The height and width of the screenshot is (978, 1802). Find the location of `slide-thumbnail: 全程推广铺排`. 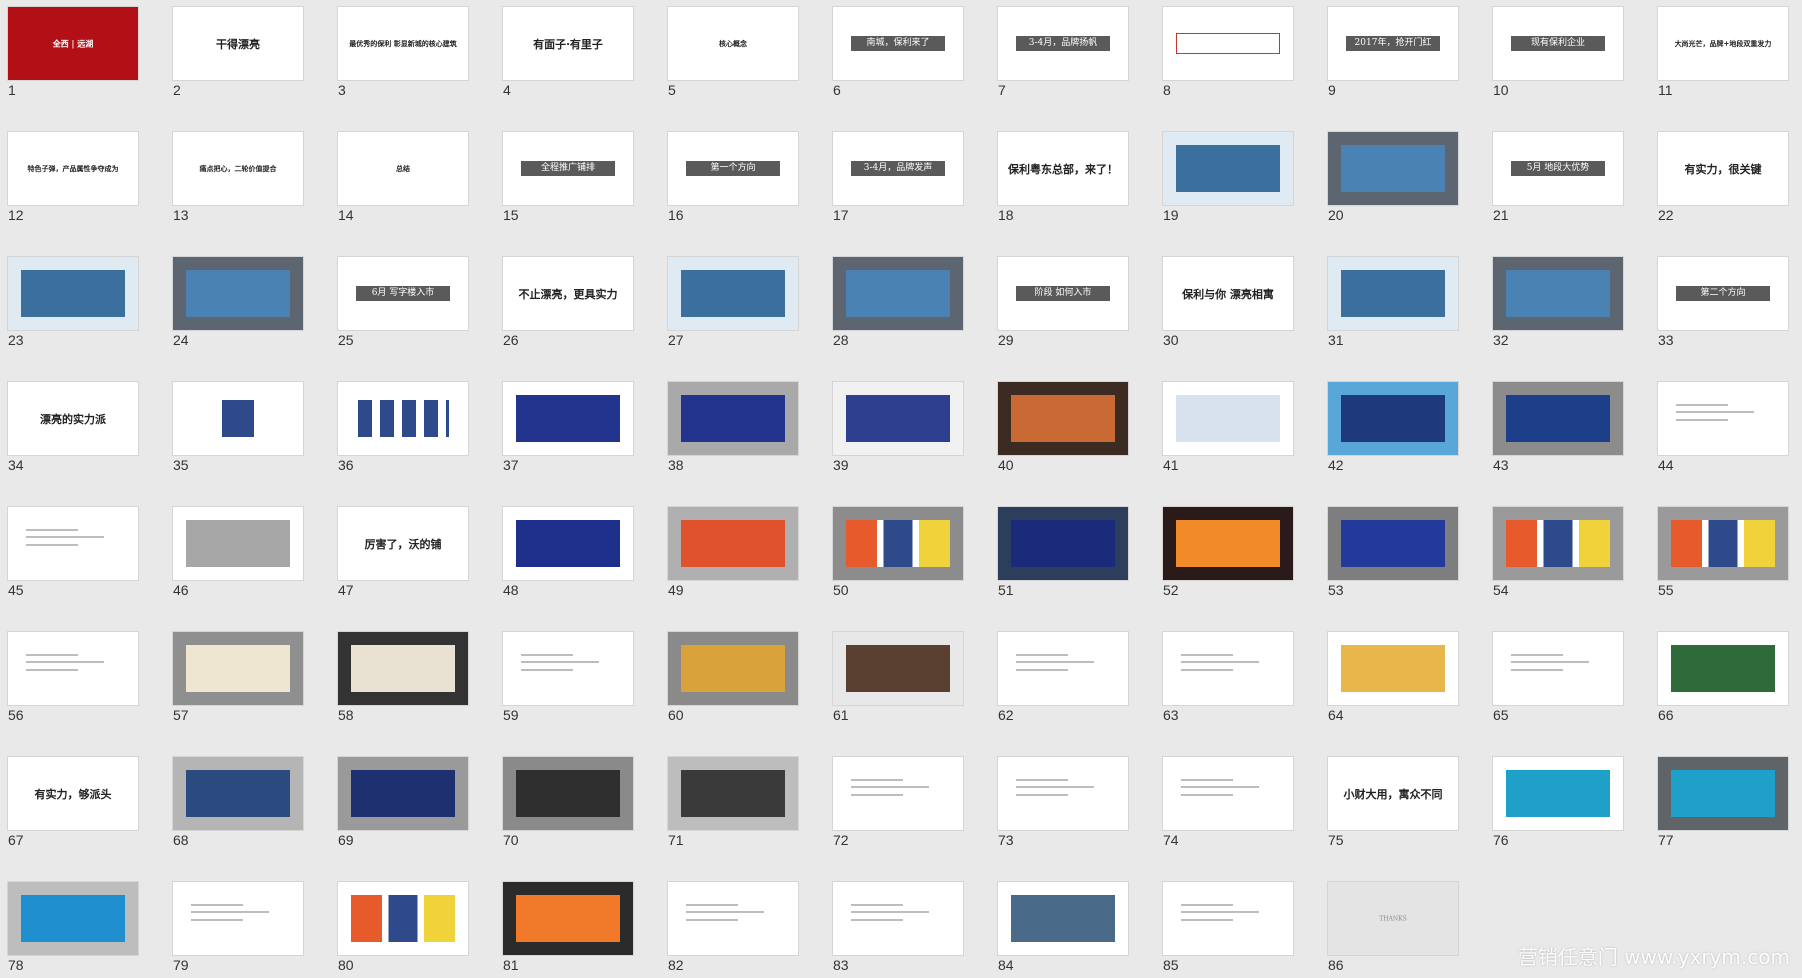

slide-thumbnail: 全程推广铺排 is located at coordinates (568, 168).